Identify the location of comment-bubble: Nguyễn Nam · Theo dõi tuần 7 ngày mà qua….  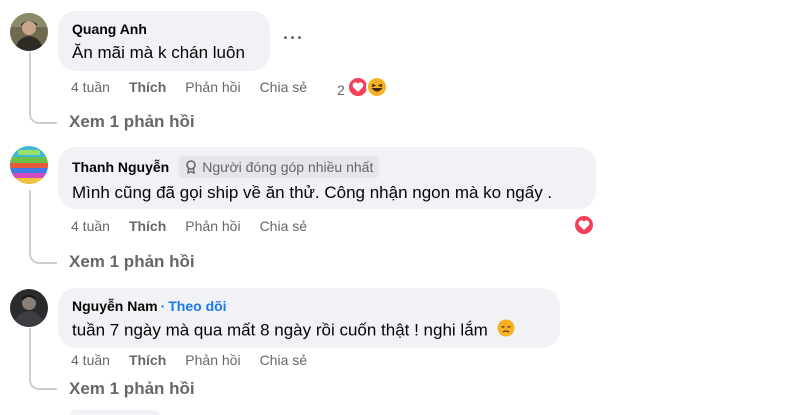
(309, 318).